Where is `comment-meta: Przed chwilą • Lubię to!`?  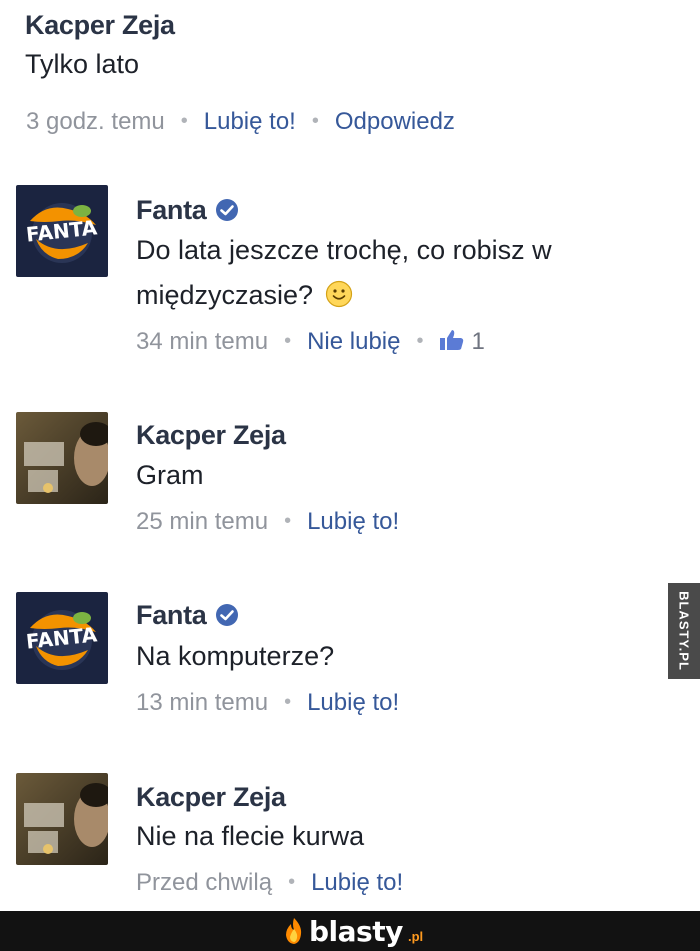
comment-meta: Przed chwilą • Lubię to! is located at coordinates (269, 883).